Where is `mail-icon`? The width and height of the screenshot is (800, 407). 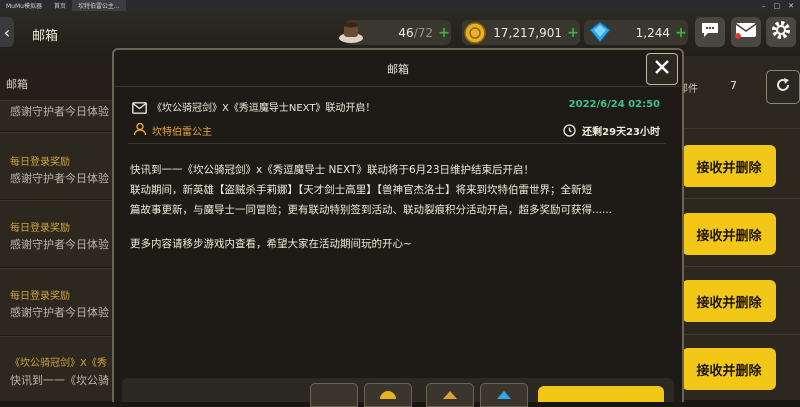 mail-icon is located at coordinates (746, 32).